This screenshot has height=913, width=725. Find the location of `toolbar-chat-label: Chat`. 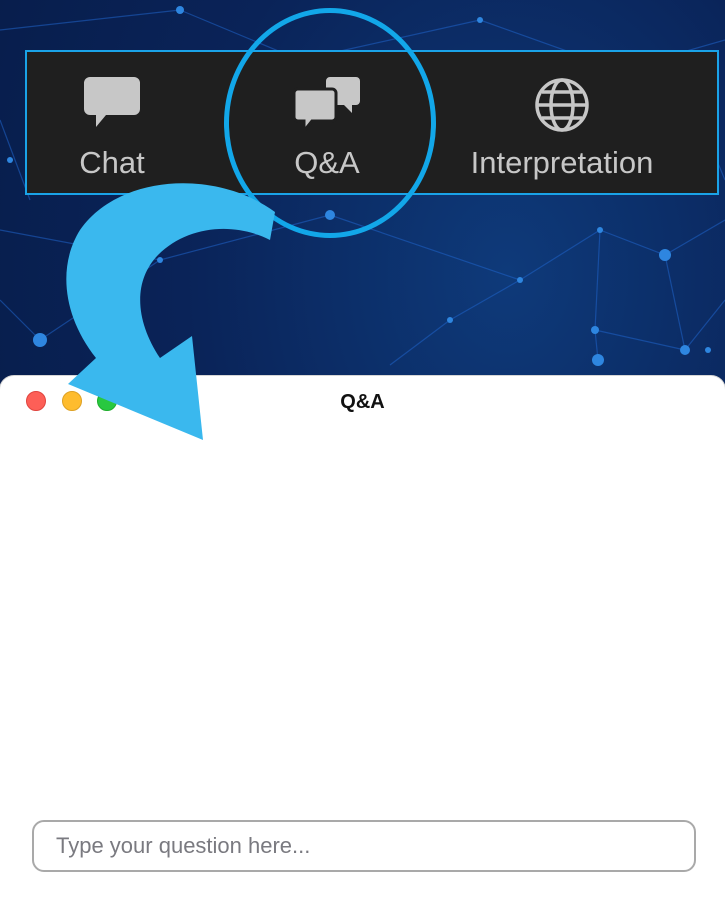

toolbar-chat-label: Chat is located at coordinates (112, 162).